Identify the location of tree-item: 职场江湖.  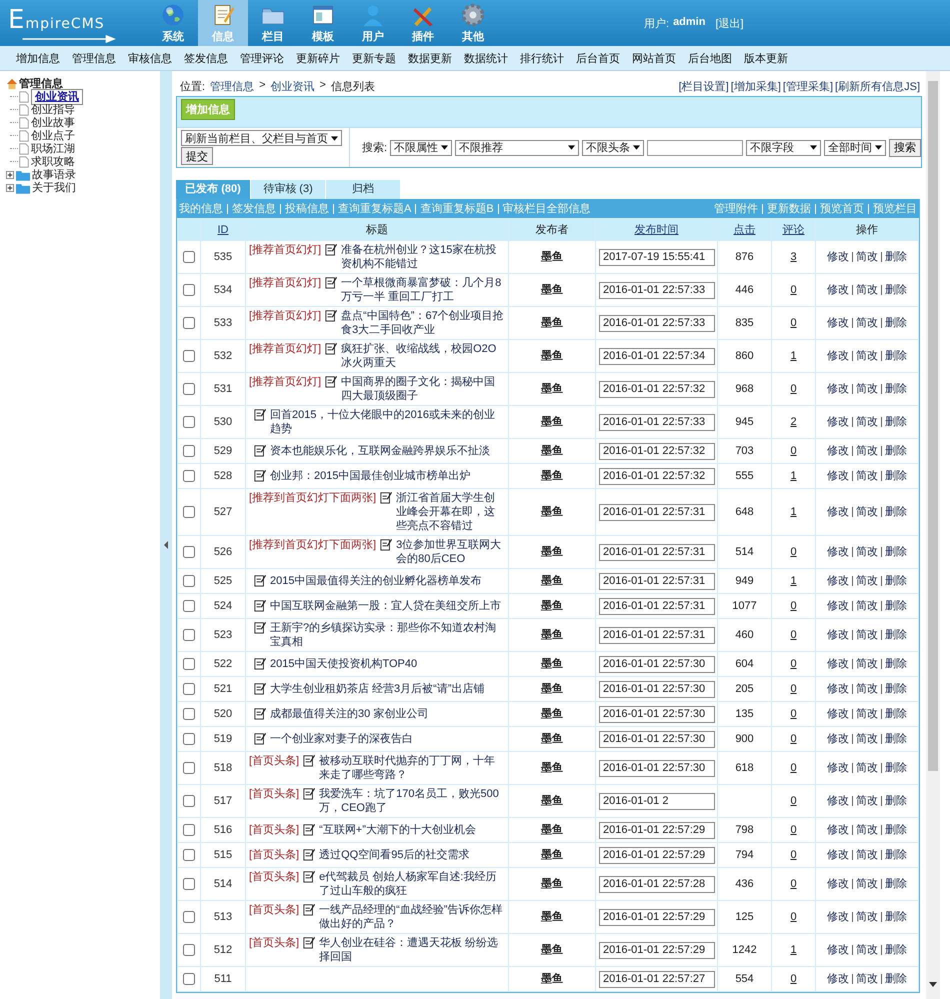
(53, 148).